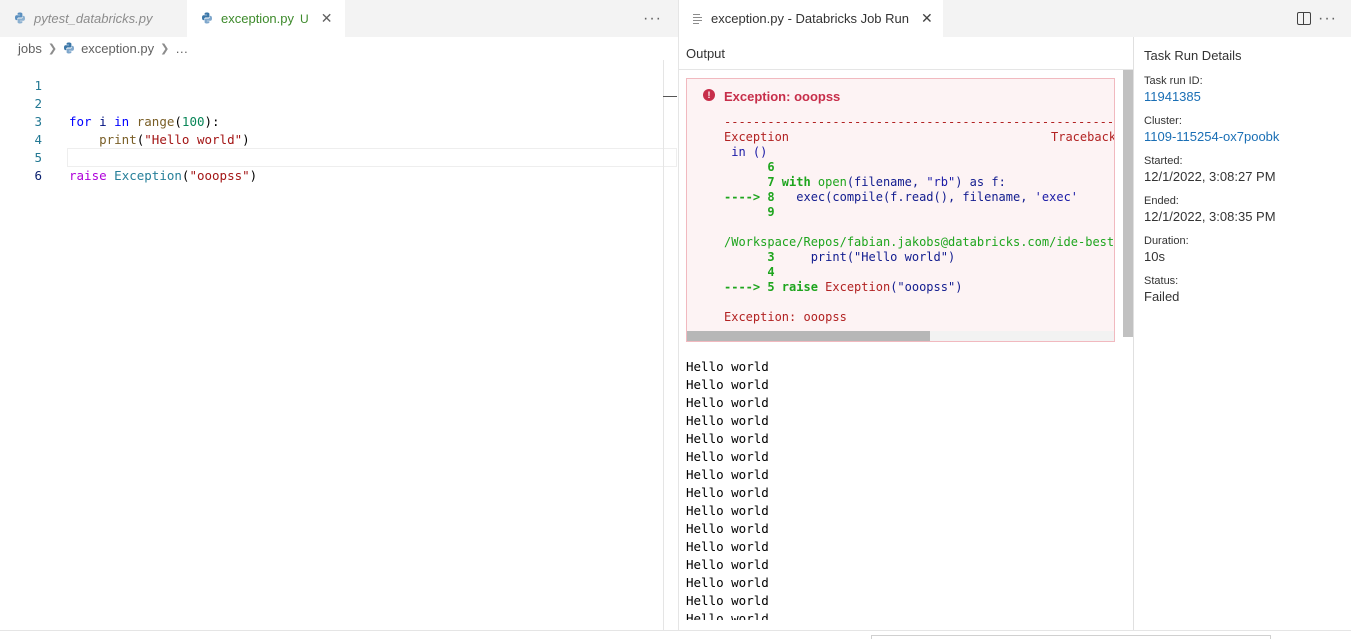 Image resolution: width=1351 pixels, height=639 pixels. Describe the element at coordinates (338, 76) in the screenshot. I see `code-line: 1` at that location.